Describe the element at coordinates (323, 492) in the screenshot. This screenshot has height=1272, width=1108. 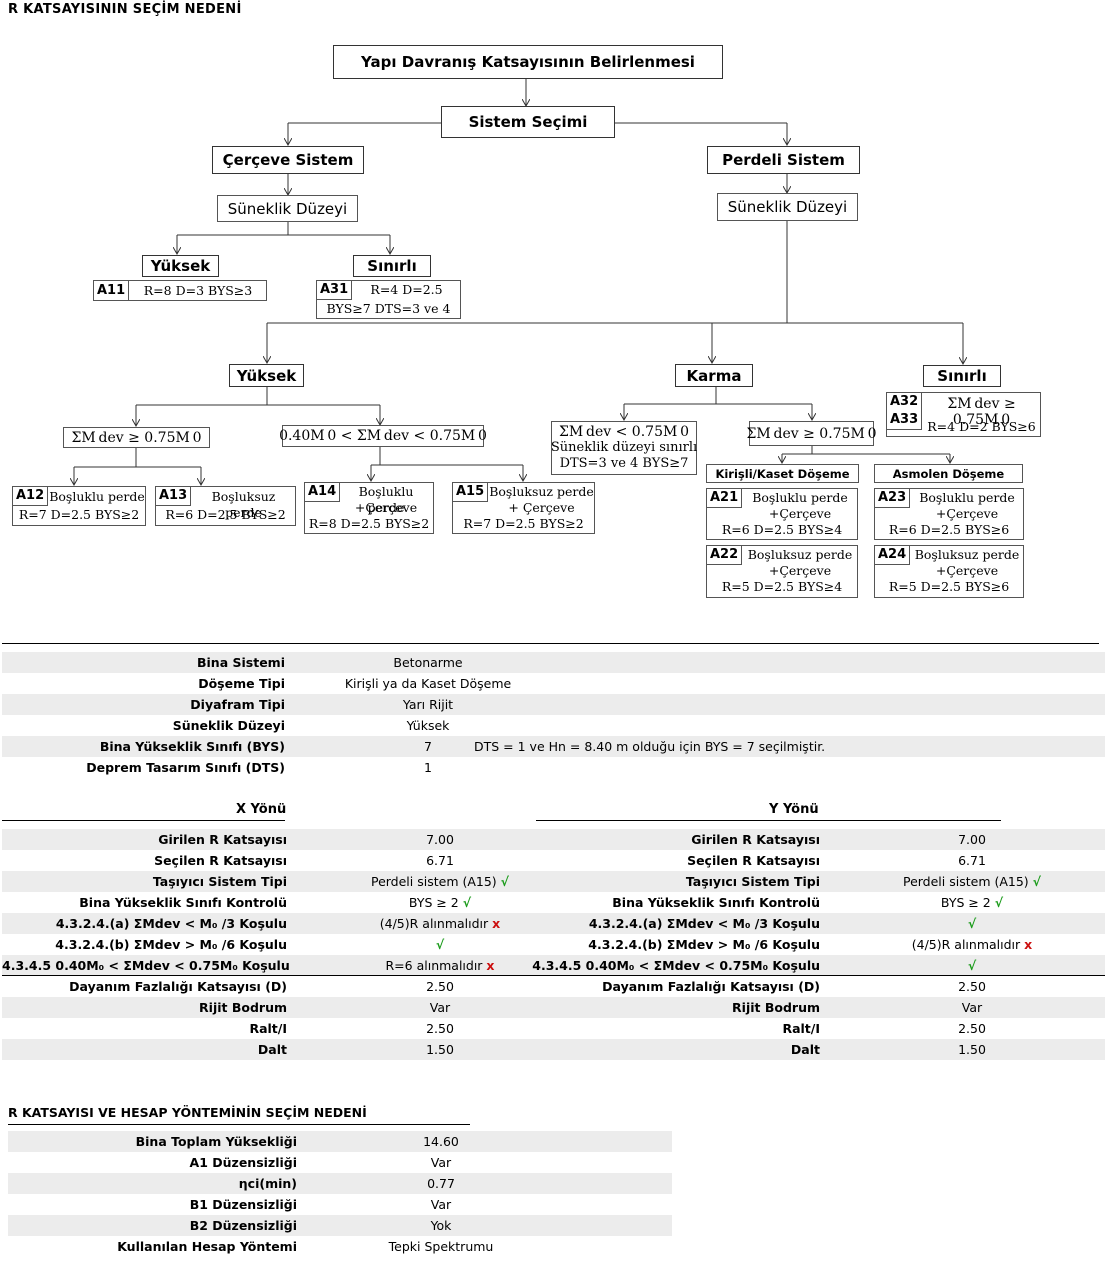
I see `a14-code: A14` at that location.